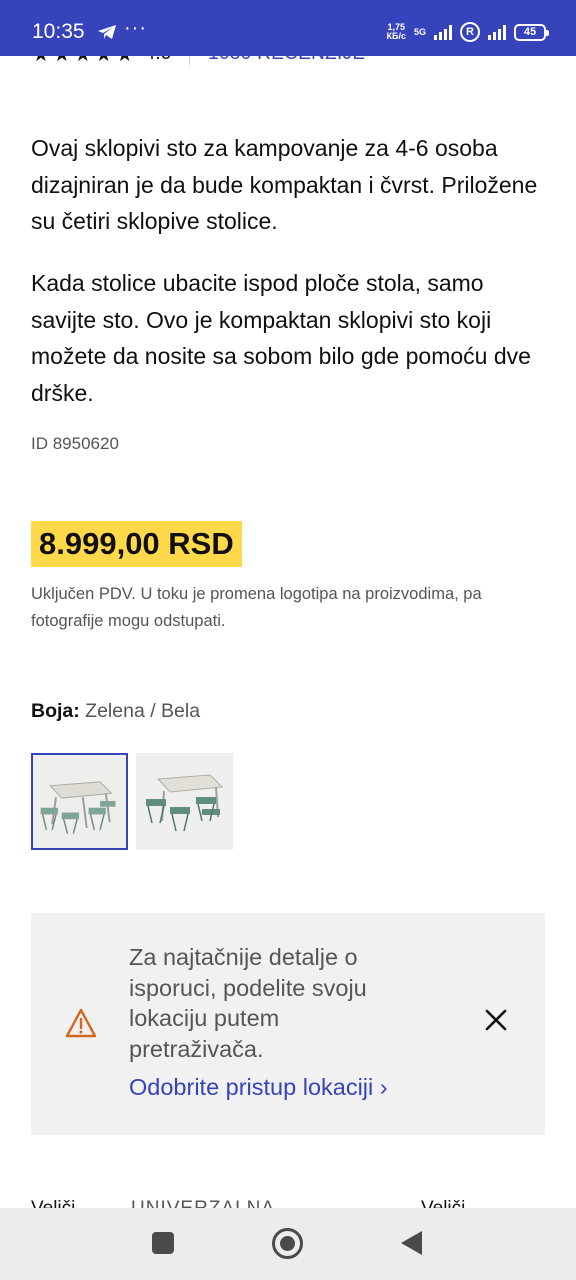 The width and height of the screenshot is (576, 1280). I want to click on status-bar: 10:35 ··· 1,75 КБ/с 5G R 45, so click(288, 28).